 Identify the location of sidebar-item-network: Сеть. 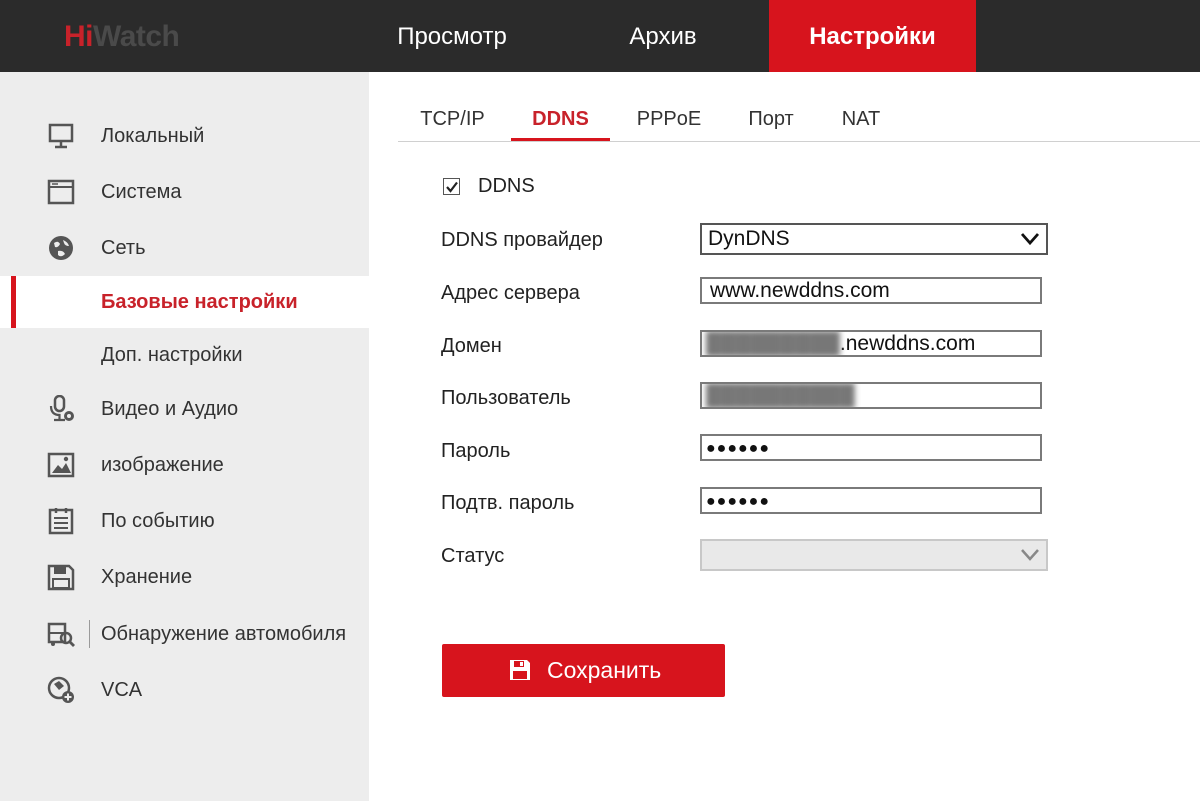
(184, 248).